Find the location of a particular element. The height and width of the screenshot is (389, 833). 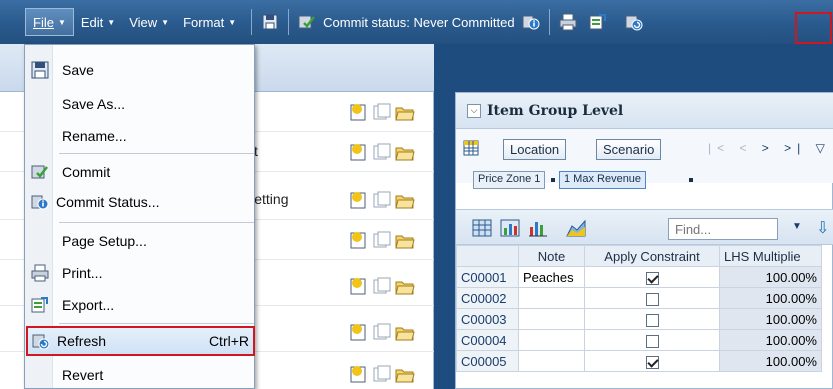

column-header-apply-constraint: Apply Constraint is located at coordinates (652, 256).